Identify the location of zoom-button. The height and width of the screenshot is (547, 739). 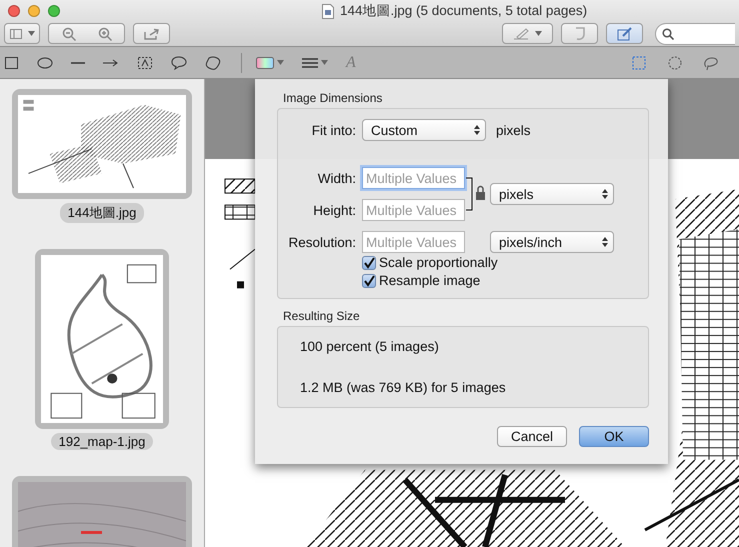
(54, 10).